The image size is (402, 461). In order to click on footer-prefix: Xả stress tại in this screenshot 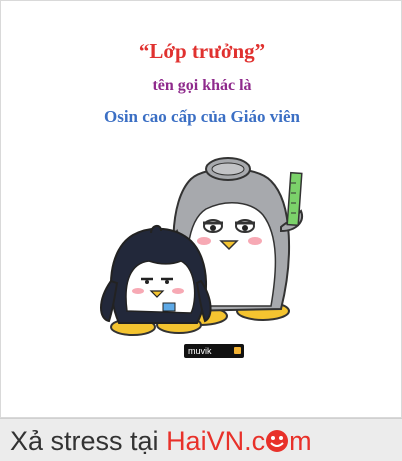, I will do `click(88, 441)`.